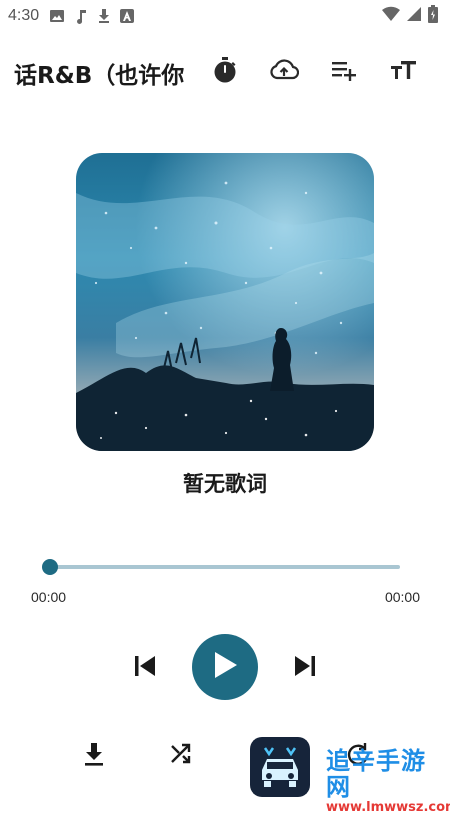 The width and height of the screenshot is (450, 816). Describe the element at coordinates (92, 16) in the screenshot. I see `notification-icons` at that location.